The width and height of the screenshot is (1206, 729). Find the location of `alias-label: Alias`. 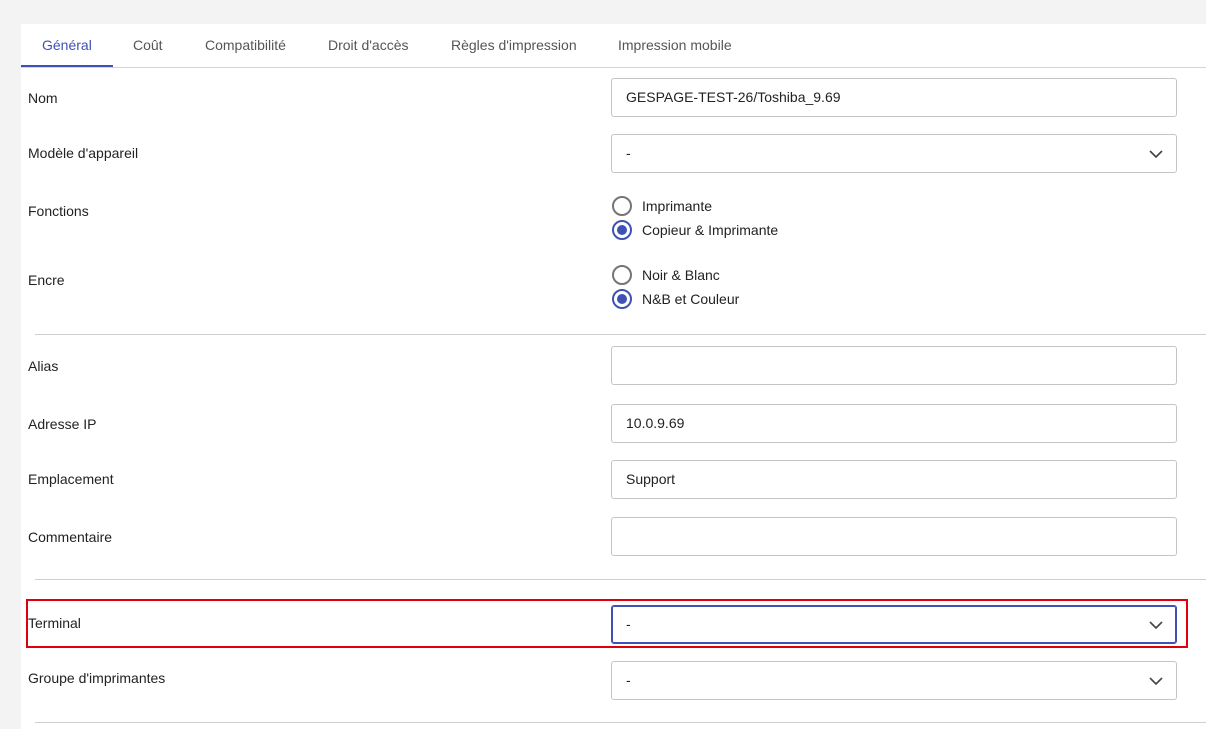

alias-label: Alias is located at coordinates (43, 366).